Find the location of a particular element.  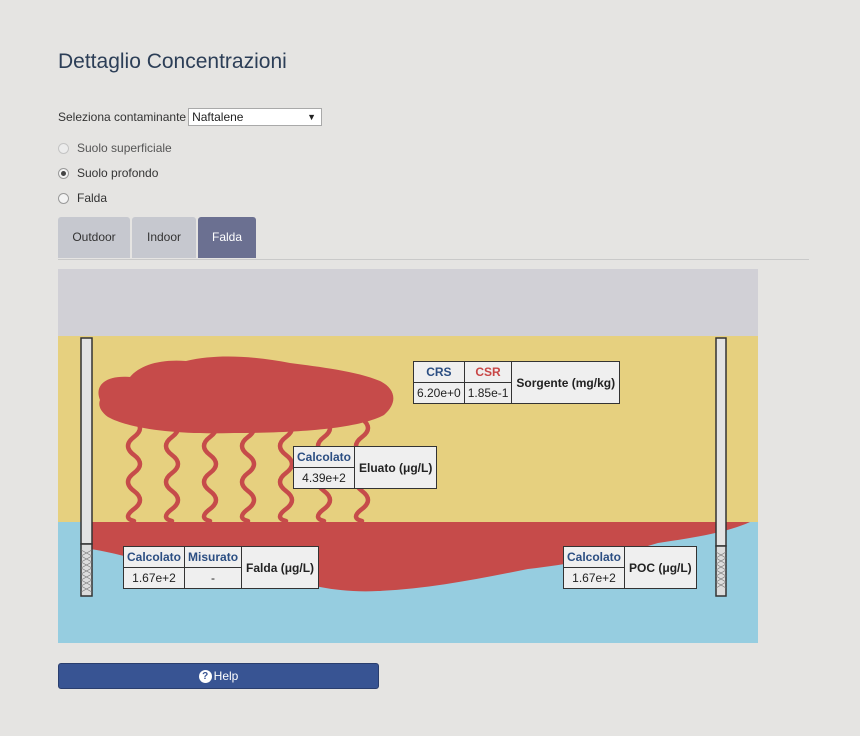

falda-misurato-value: - is located at coordinates (213, 578).